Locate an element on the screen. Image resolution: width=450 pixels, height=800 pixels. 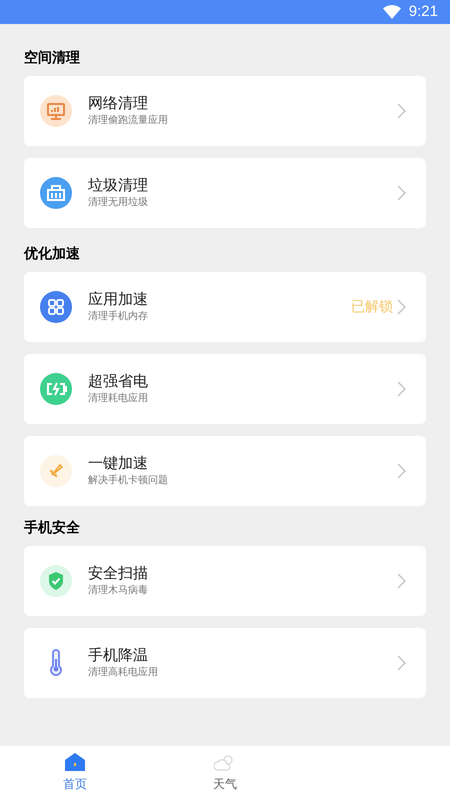
home-icon is located at coordinates (75, 762).